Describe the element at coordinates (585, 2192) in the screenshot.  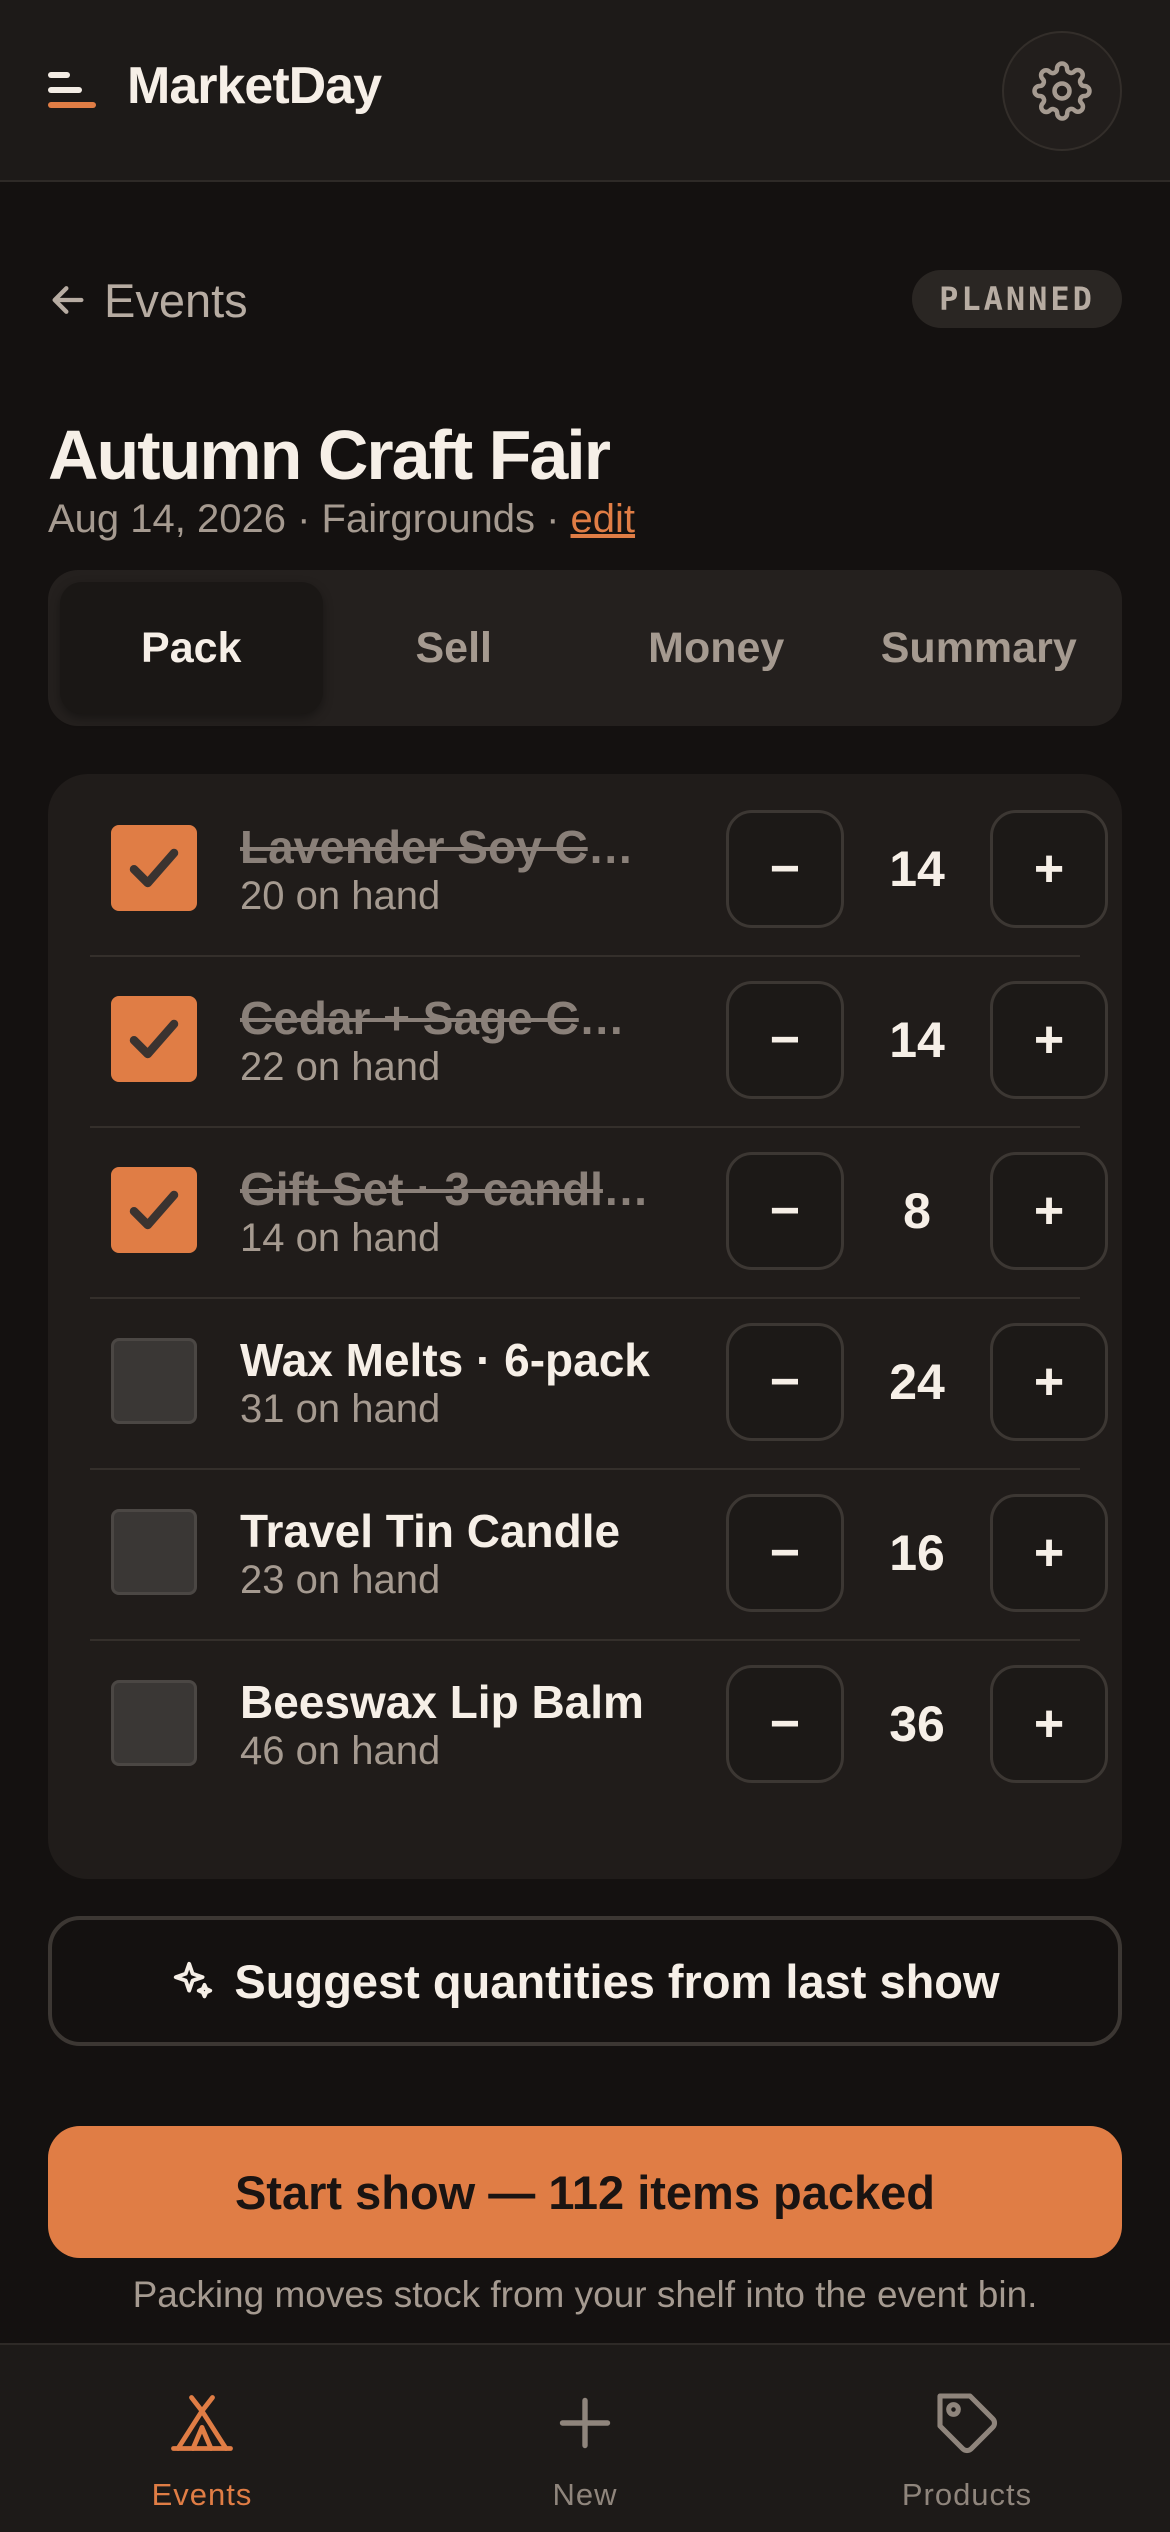
I see `start-show-button: Start show — 112 items packed` at that location.